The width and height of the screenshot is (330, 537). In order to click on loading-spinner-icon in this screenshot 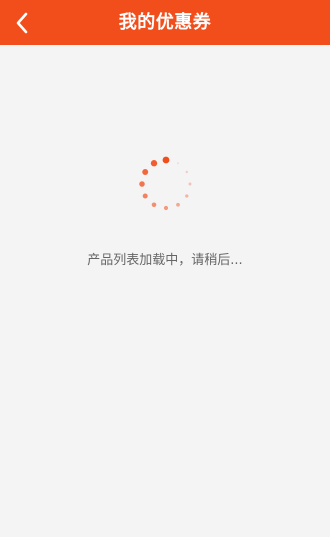, I will do `click(165, 183)`.